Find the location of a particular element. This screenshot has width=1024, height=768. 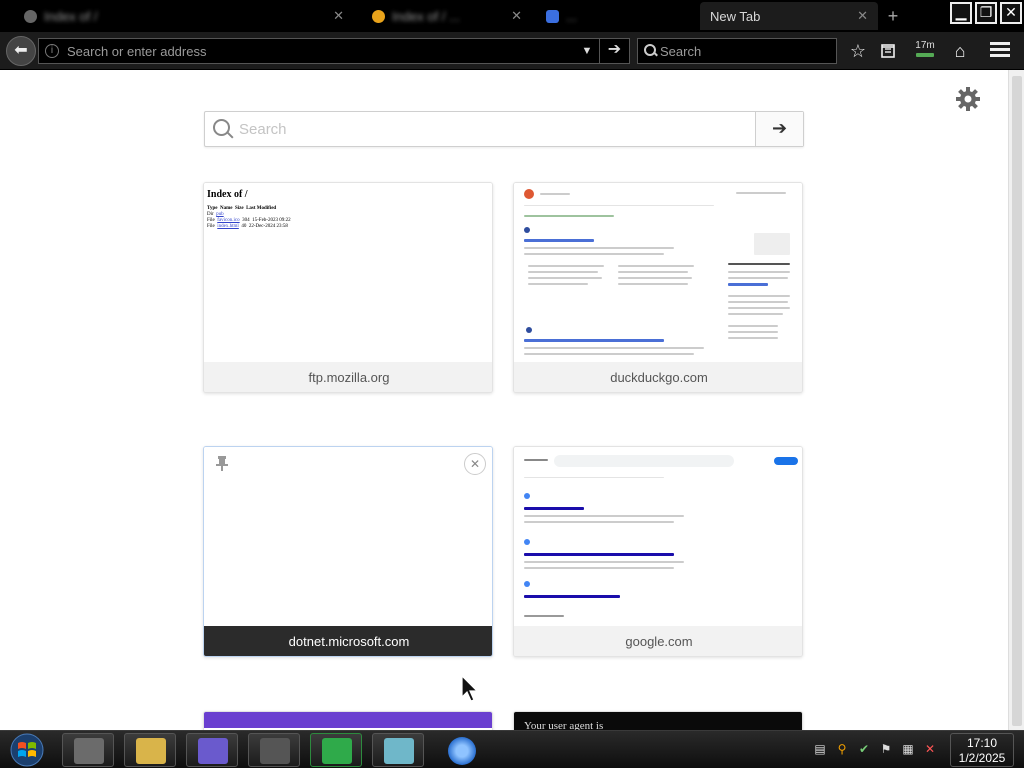

folder-icon is located at coordinates (151, 751).